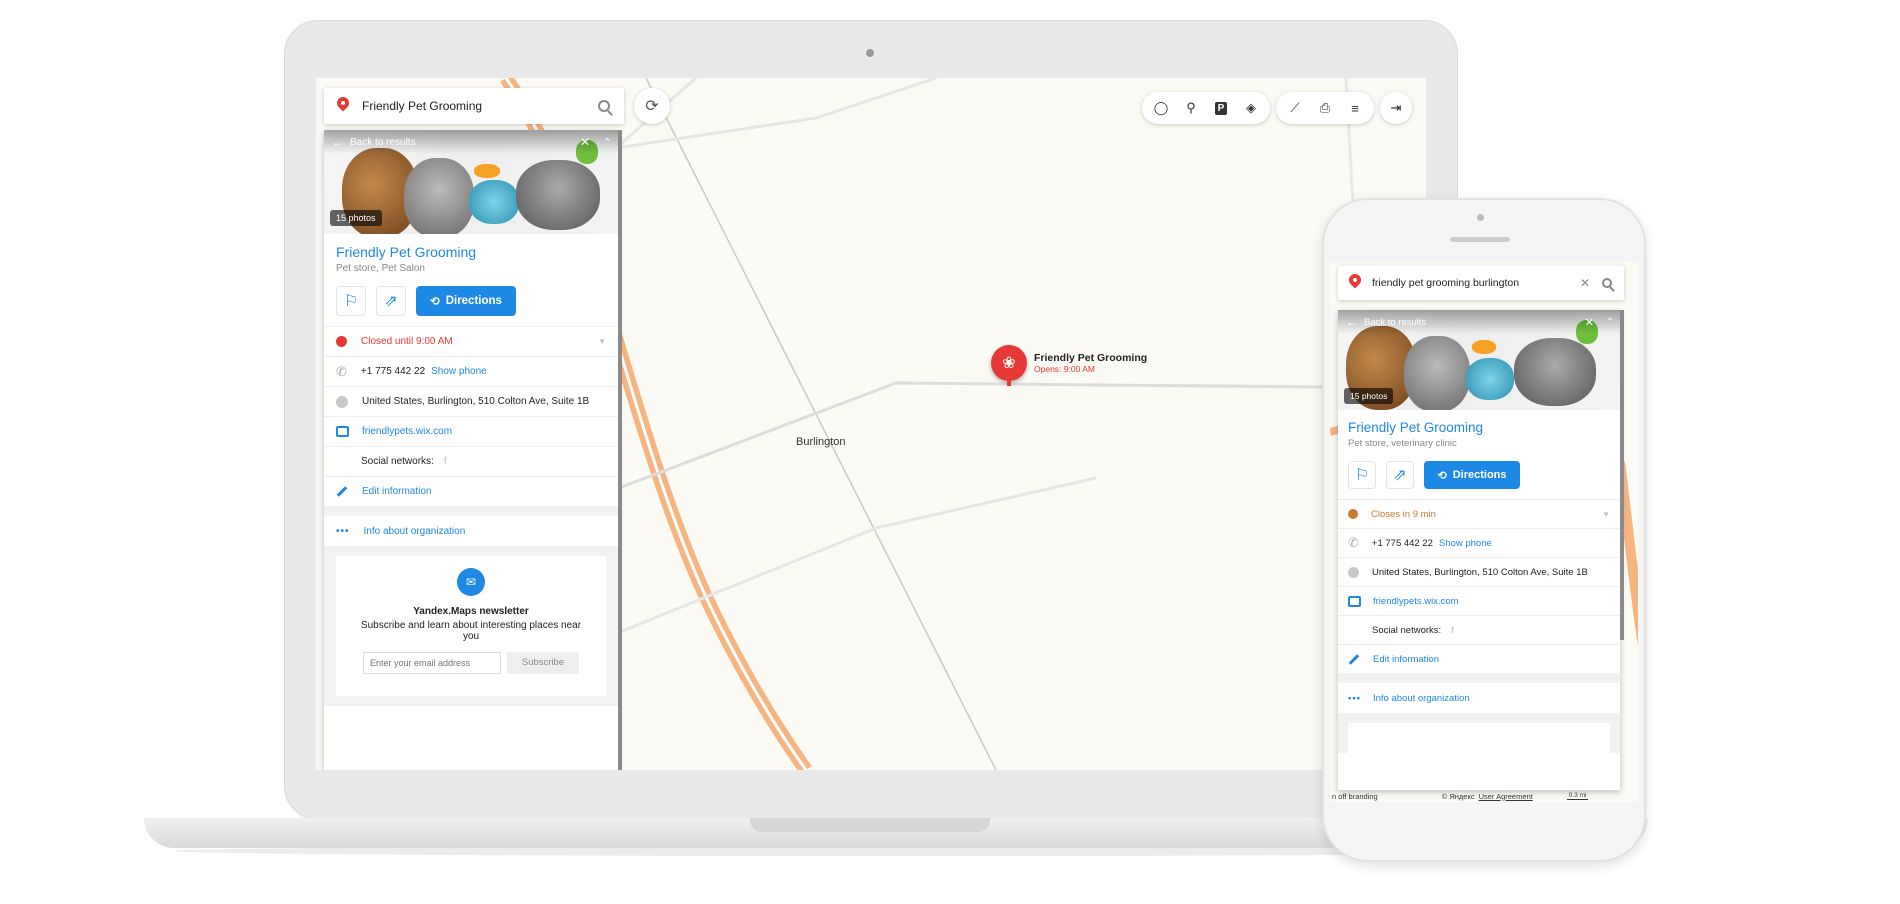 The width and height of the screenshot is (1900, 904). I want to click on mobile-panel-scrollbar, so click(1622, 475).